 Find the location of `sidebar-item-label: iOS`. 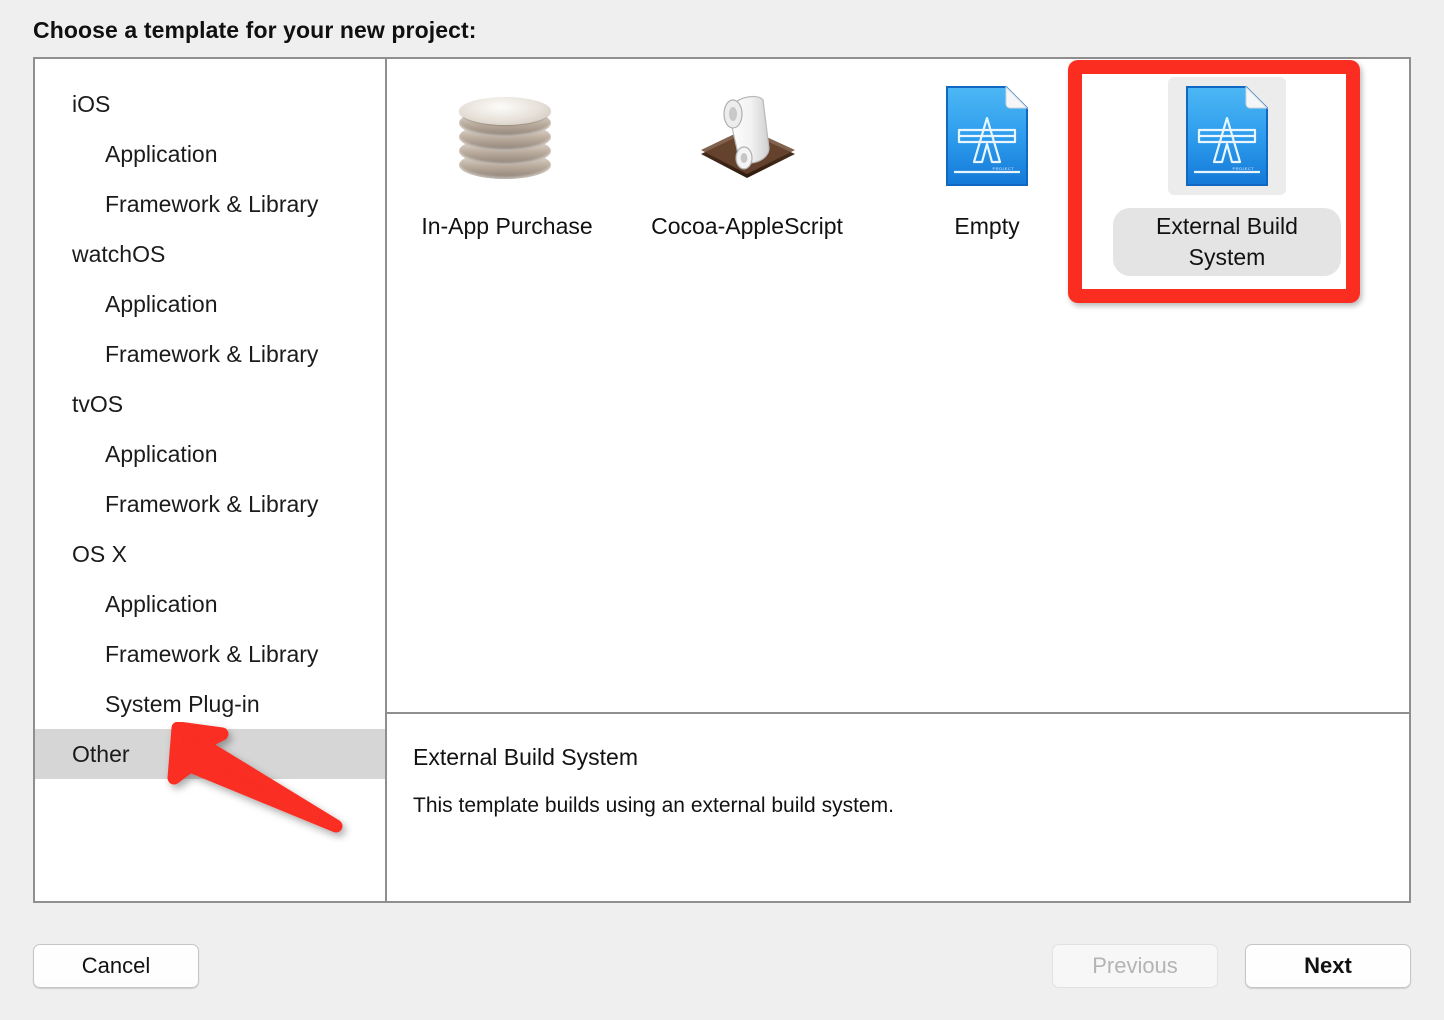

sidebar-item-label: iOS is located at coordinates (91, 103).